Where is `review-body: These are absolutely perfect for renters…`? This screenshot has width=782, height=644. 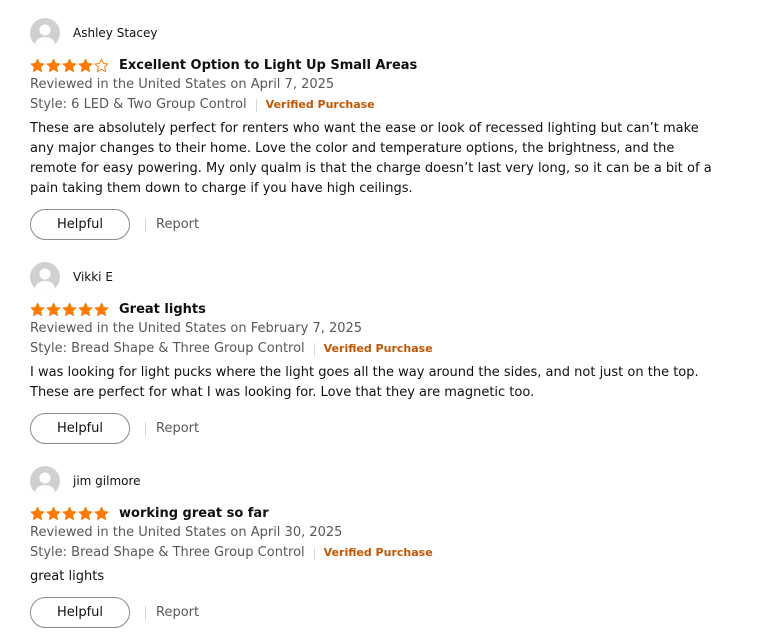
review-body: These are absolutely perfect for renters… is located at coordinates (371, 158).